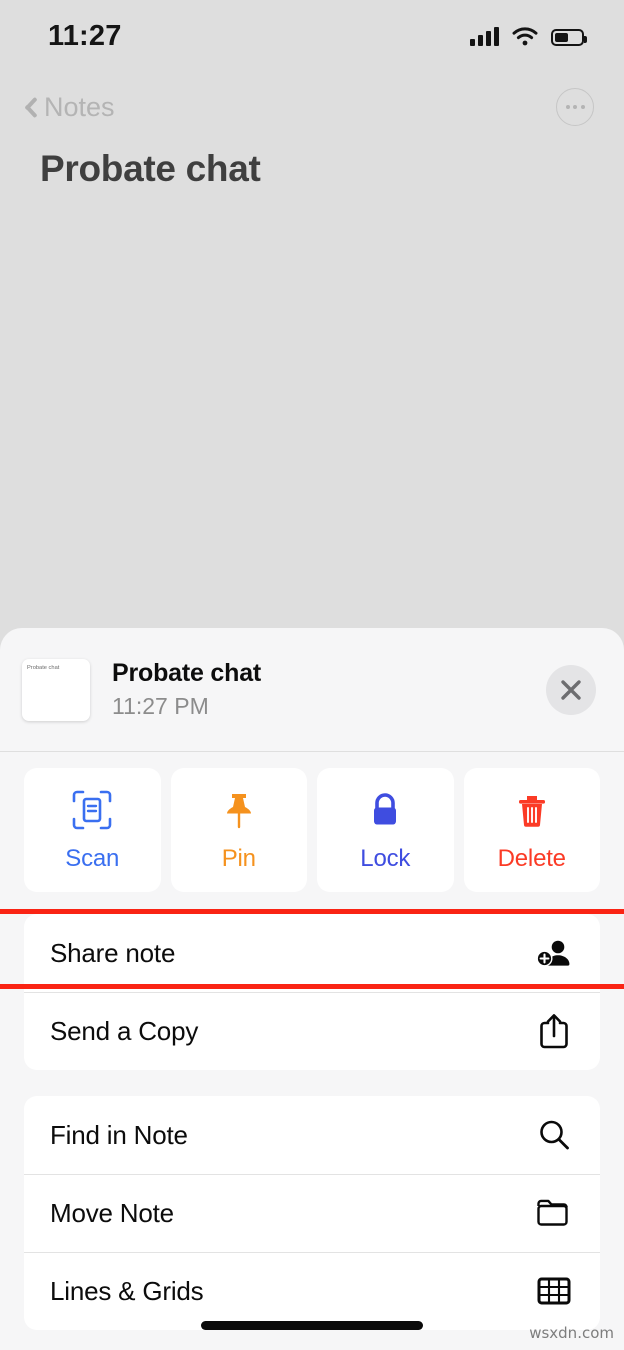  I want to click on share-group-wrapper: Share note Send a Copy, so click(312, 989).